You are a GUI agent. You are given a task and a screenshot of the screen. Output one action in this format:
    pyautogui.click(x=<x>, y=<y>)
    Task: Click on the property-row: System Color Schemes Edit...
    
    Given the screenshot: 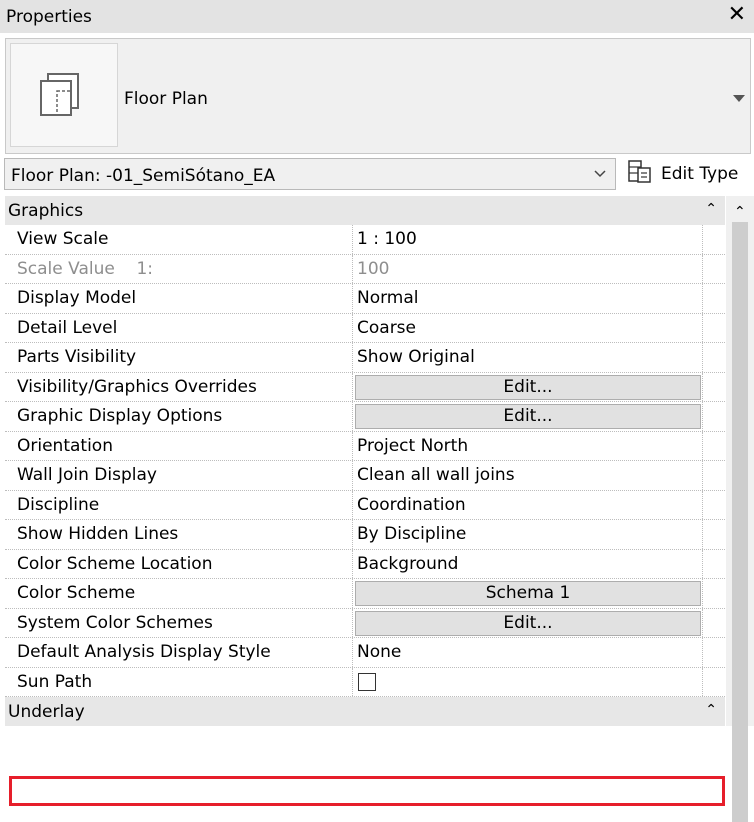 What is the action you would take?
    pyautogui.click(x=365, y=623)
    